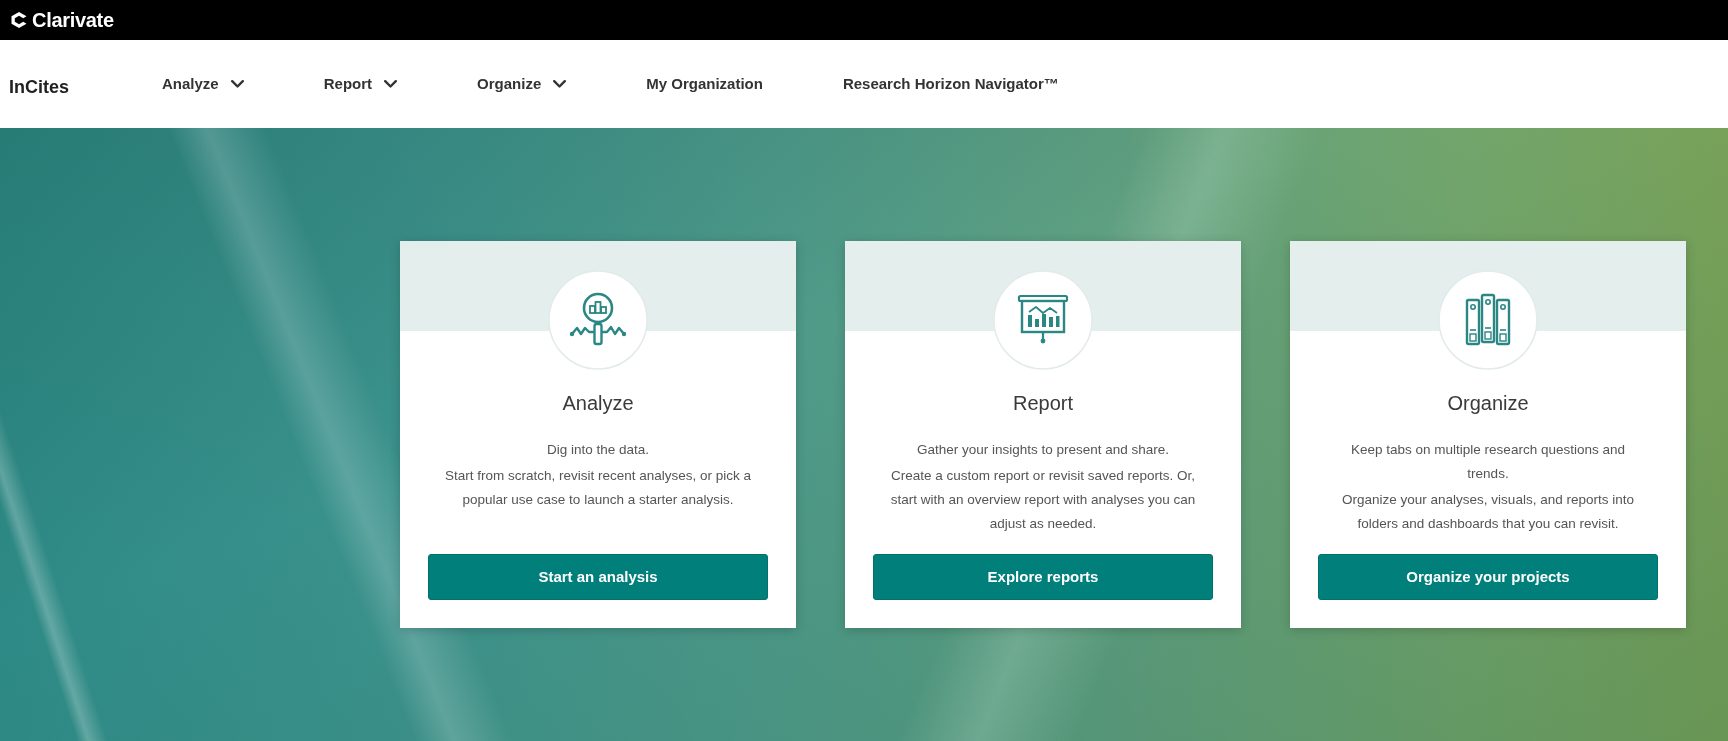  What do you see at coordinates (598, 450) in the screenshot?
I see `card-summary: Dig into the data.` at bounding box center [598, 450].